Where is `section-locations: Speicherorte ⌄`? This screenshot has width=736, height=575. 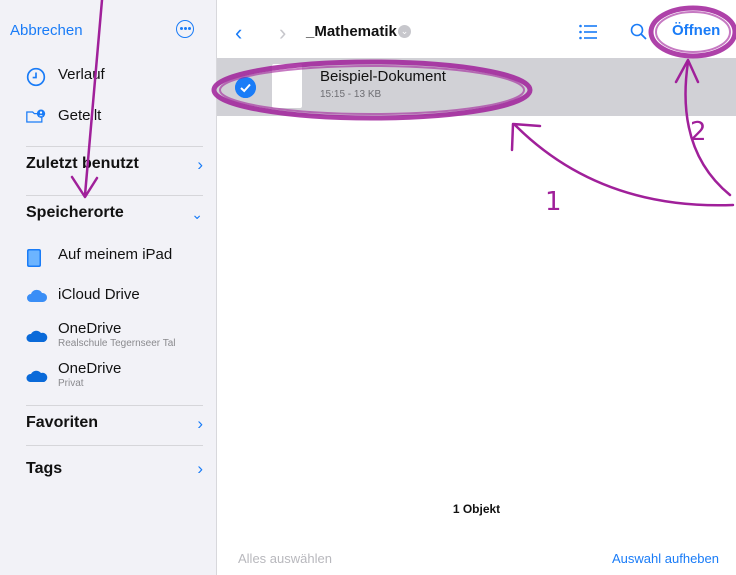 section-locations: Speicherorte ⌄ is located at coordinates (114, 215).